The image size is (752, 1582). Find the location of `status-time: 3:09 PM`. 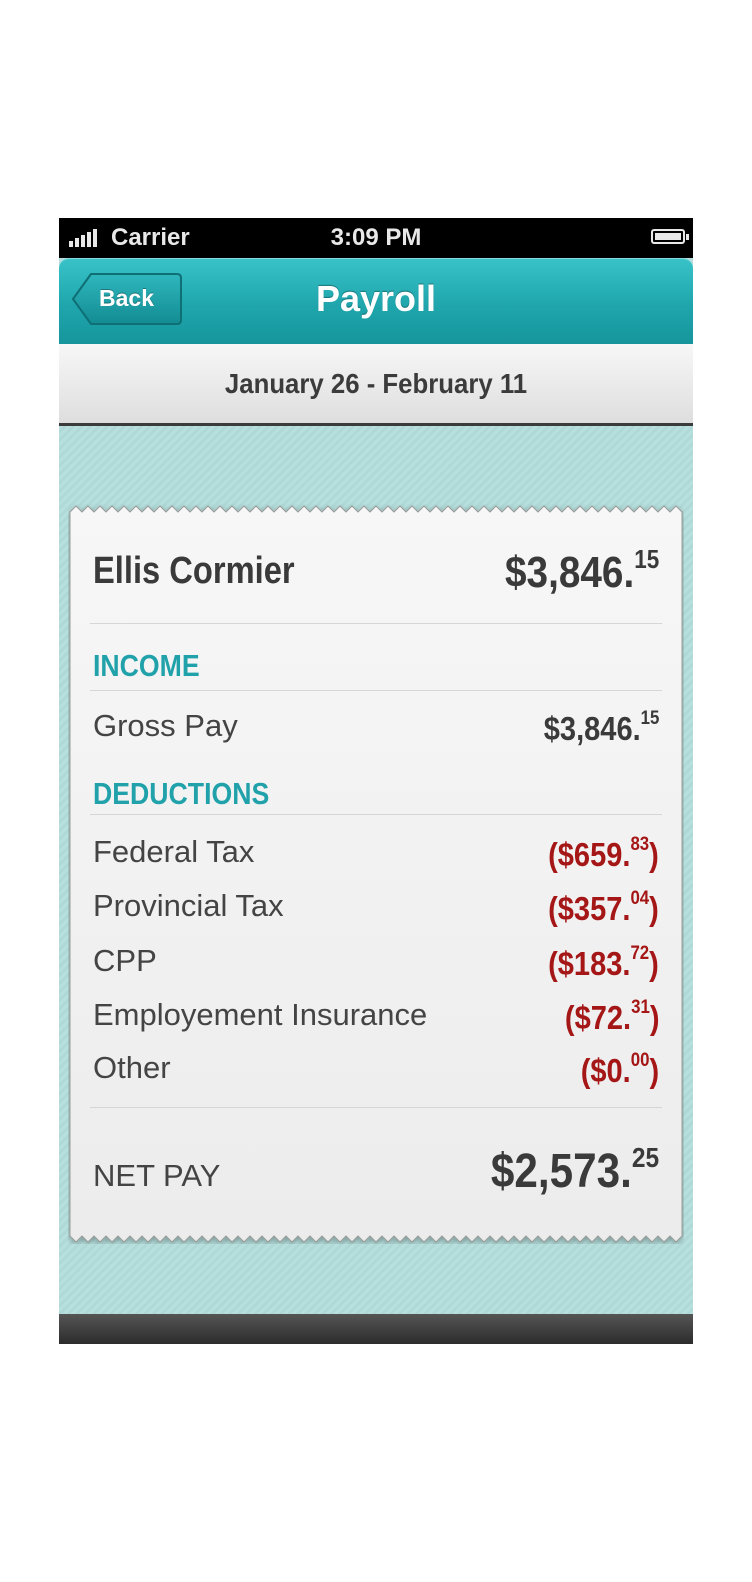

status-time: 3:09 PM is located at coordinates (376, 237).